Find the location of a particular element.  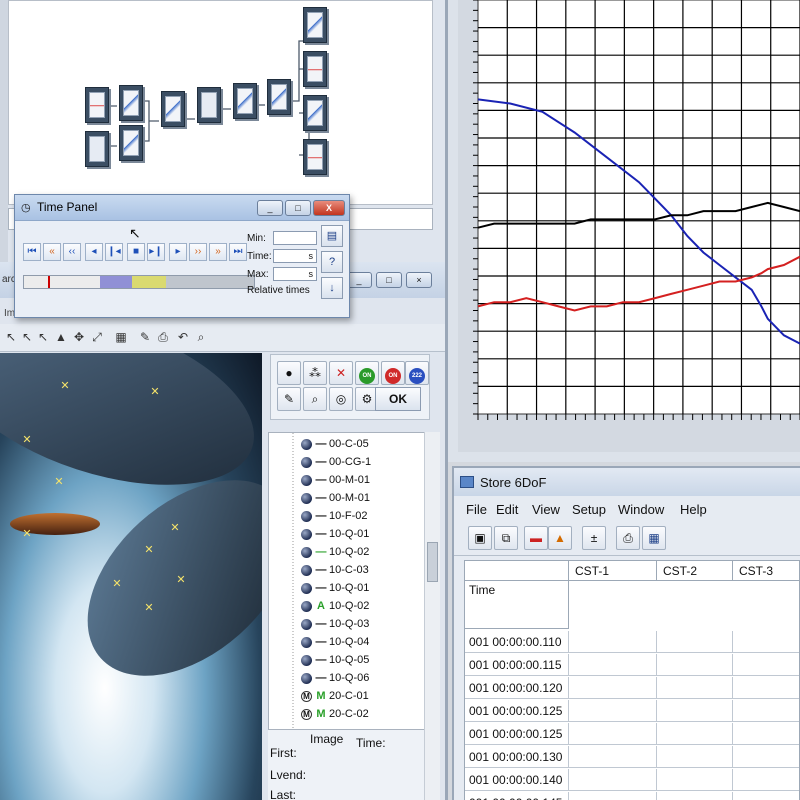

time-panel-minimize-button: _ is located at coordinates (270, 208).